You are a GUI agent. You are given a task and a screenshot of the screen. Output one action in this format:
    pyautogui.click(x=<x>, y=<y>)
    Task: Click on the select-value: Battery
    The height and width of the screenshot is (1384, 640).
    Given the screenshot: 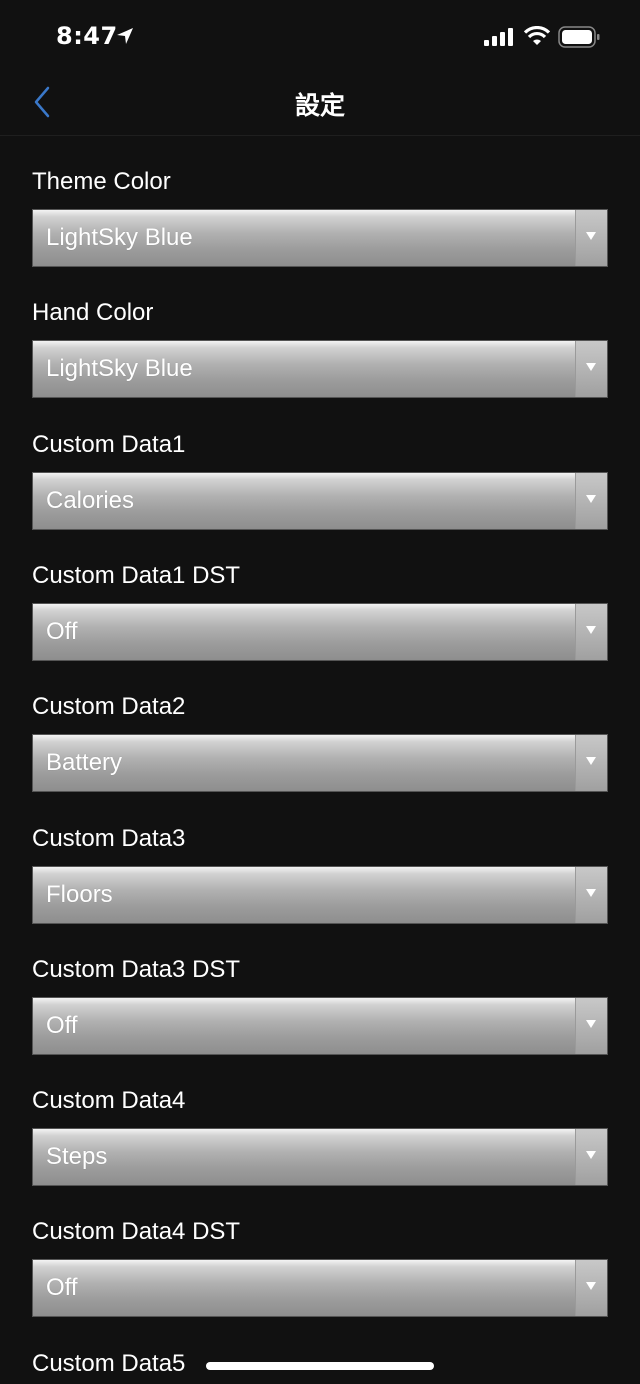 What is the action you would take?
    pyautogui.click(x=84, y=763)
    